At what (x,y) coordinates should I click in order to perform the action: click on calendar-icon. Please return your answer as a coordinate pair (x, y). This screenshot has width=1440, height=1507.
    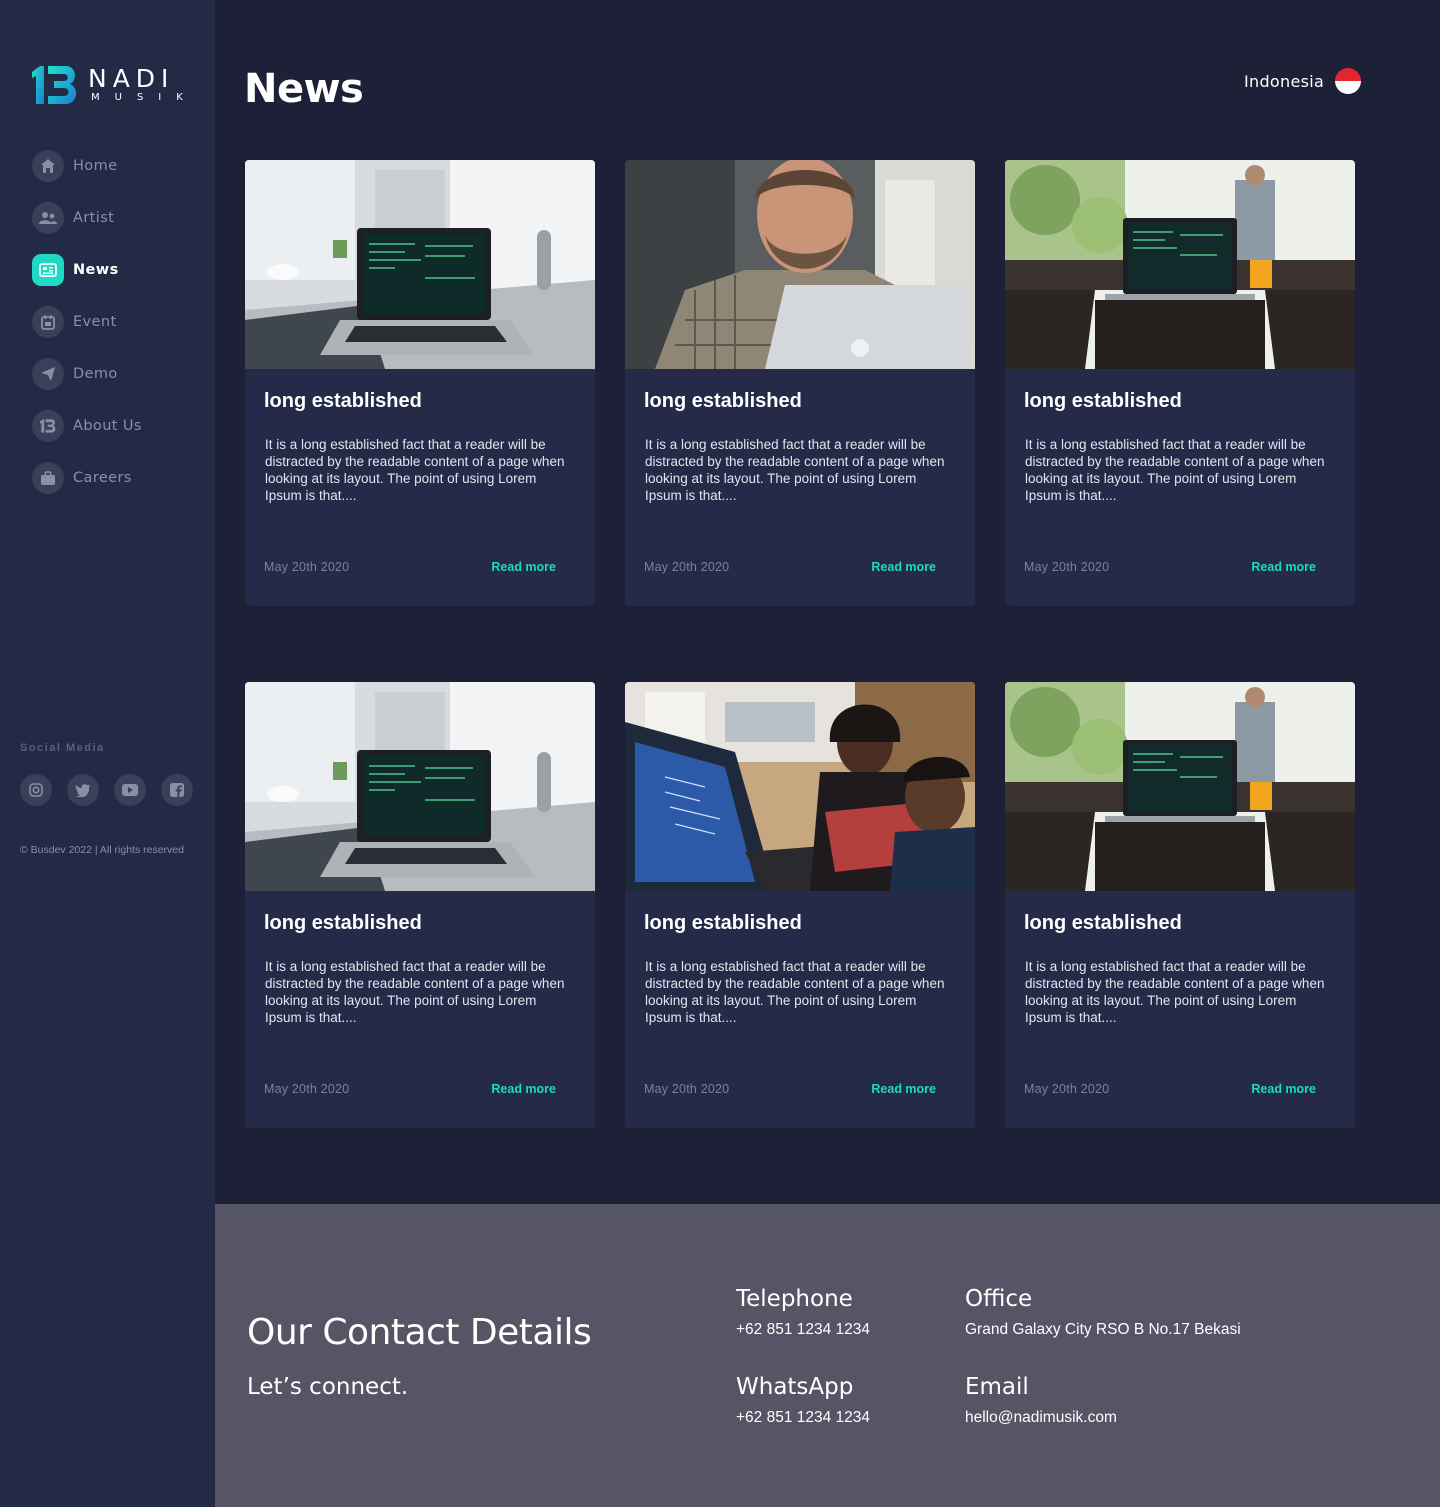
    Looking at the image, I should click on (48, 322).